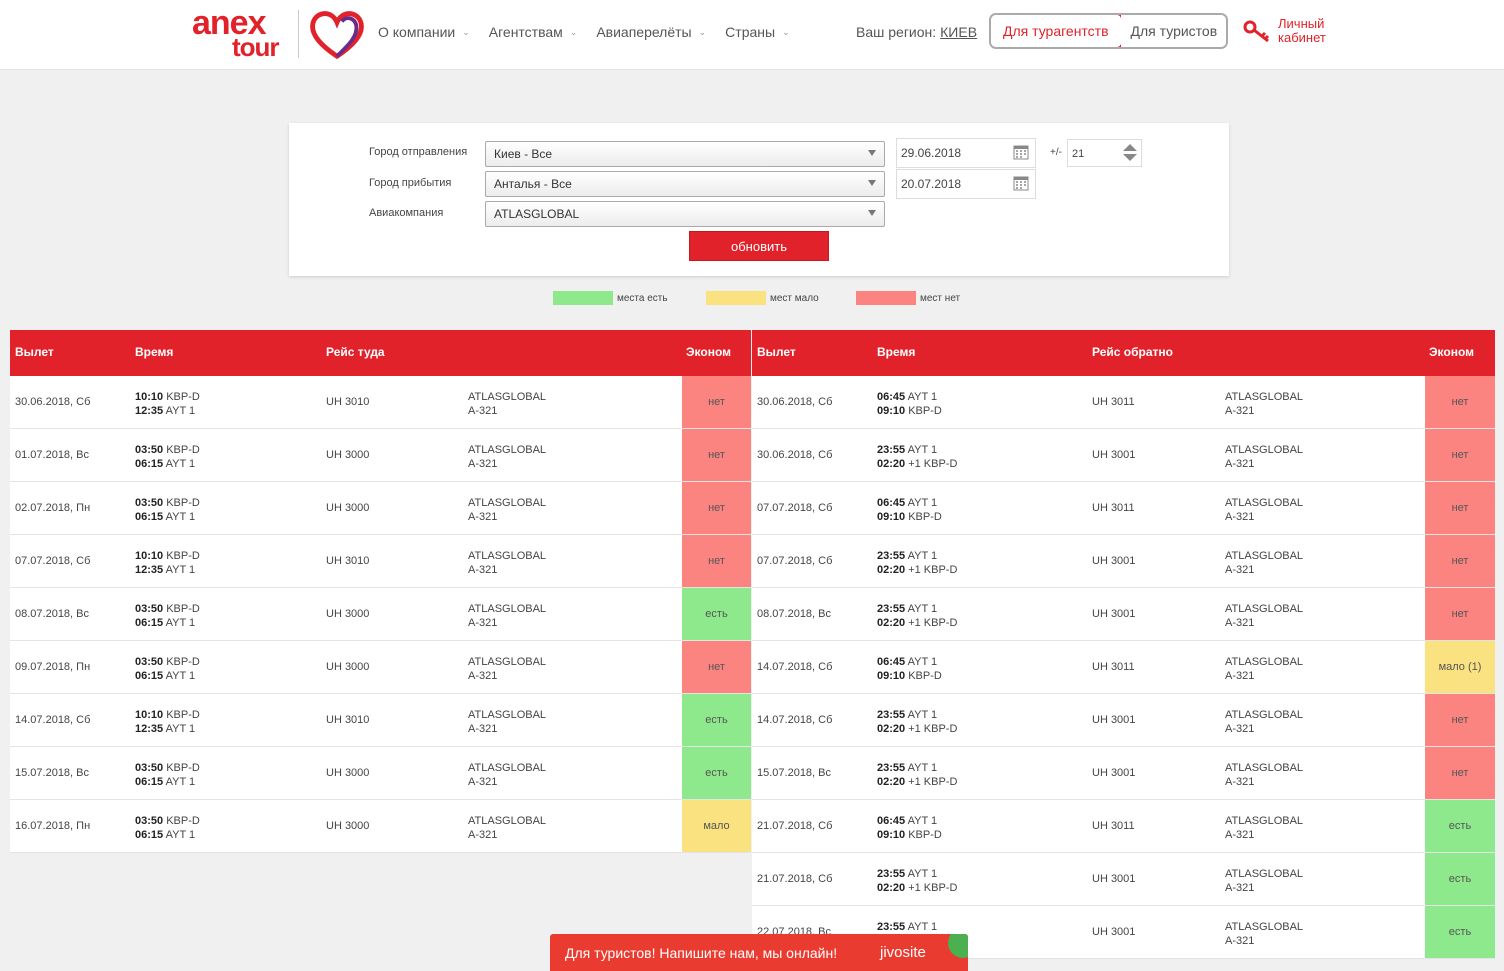 This screenshot has width=1504, height=971. What do you see at coordinates (242, 34) in the screenshot?
I see `anex-tour-logo: anex tour` at bounding box center [242, 34].